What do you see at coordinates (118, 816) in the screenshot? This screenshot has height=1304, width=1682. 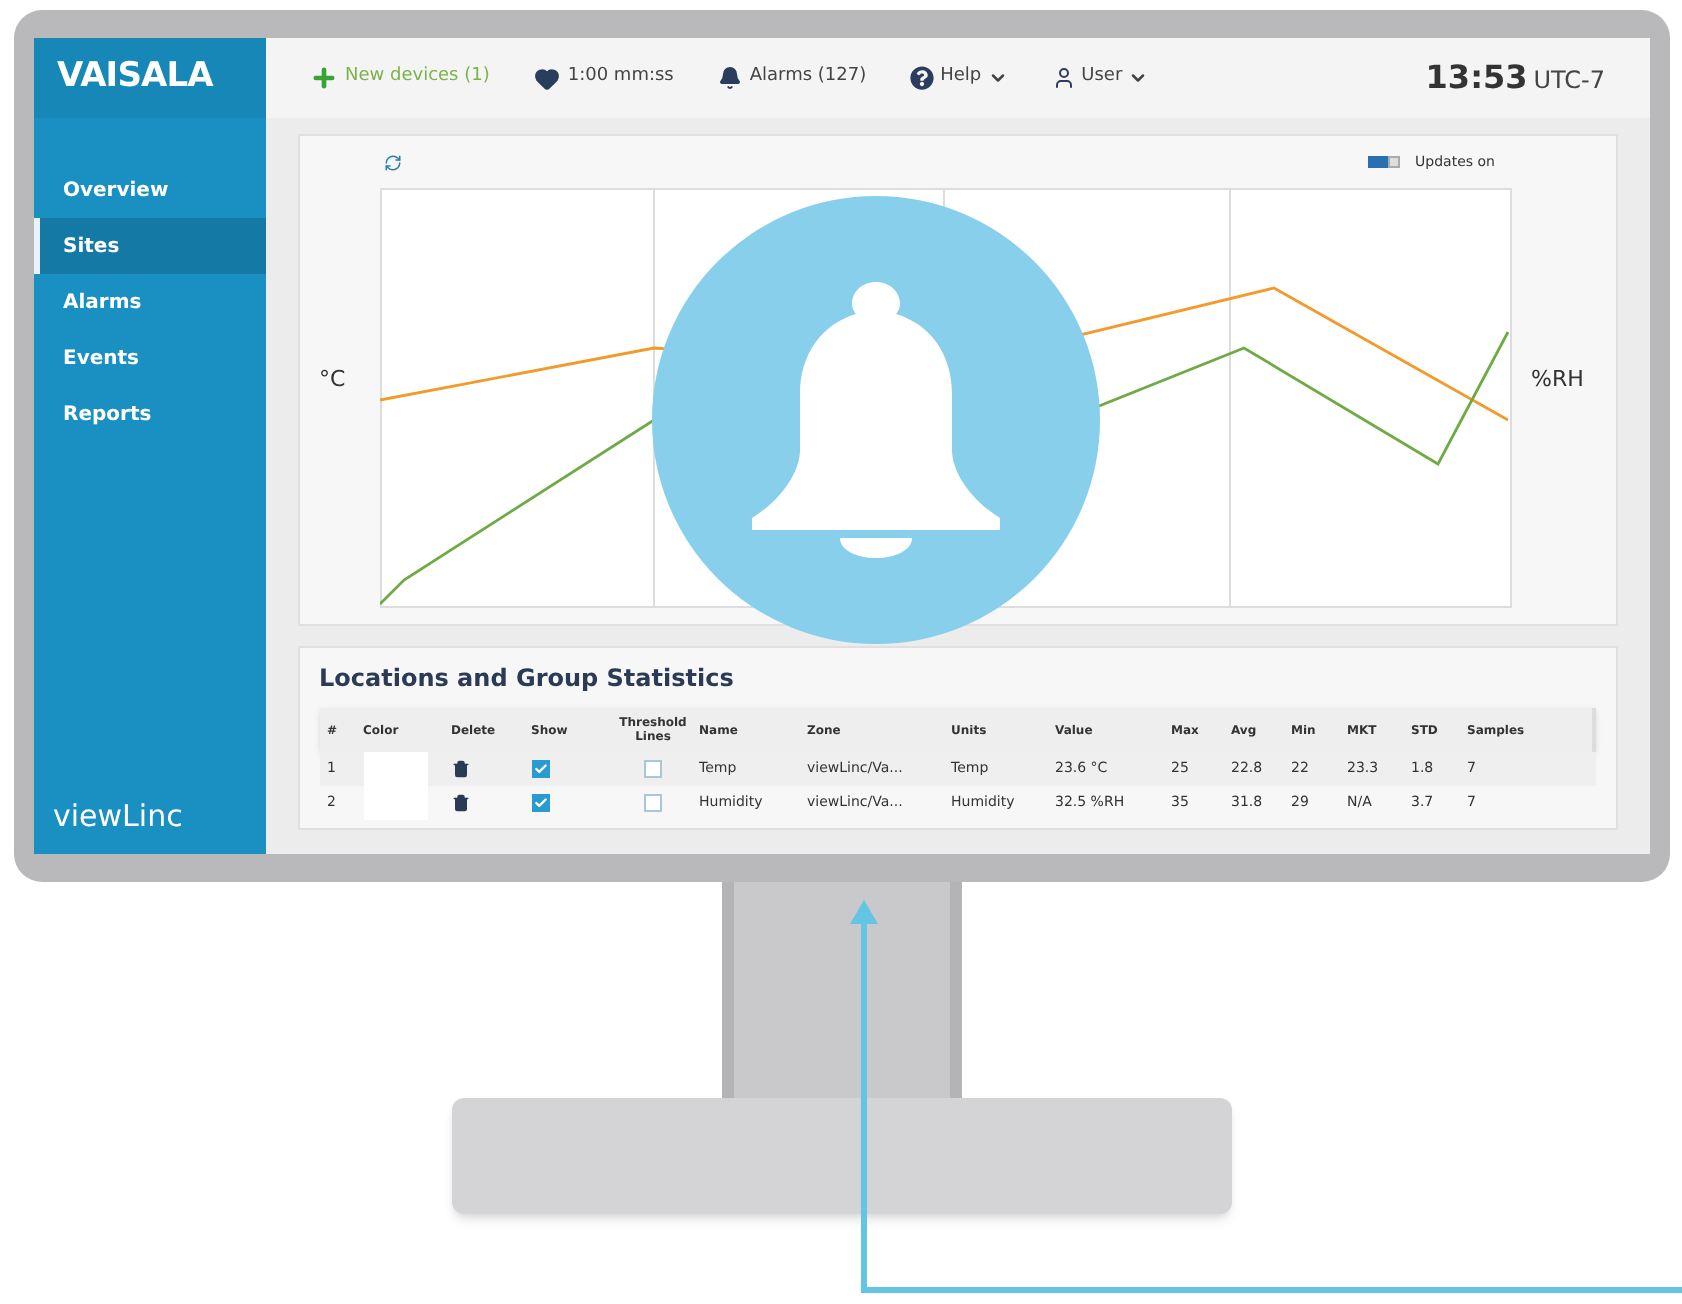 I see `product-name: viewLinc` at bounding box center [118, 816].